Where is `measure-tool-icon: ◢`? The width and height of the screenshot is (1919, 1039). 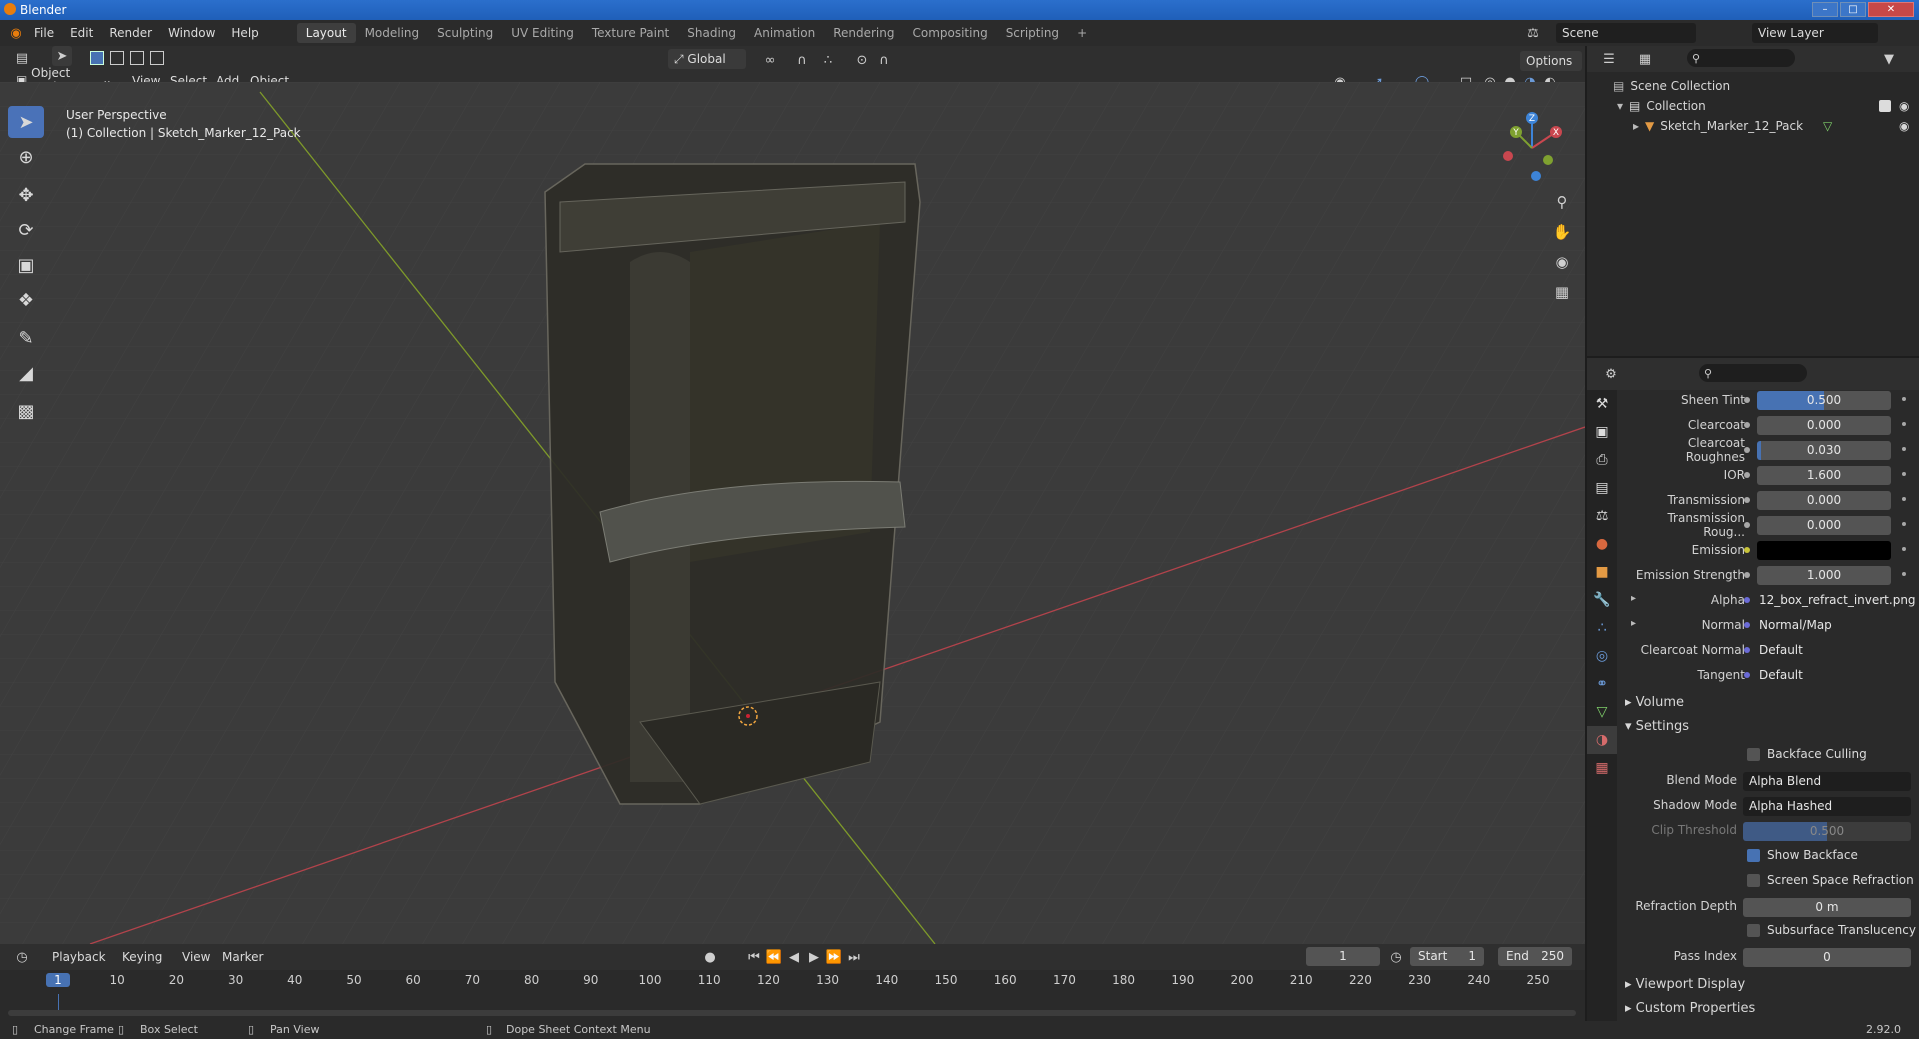 measure-tool-icon: ◢ is located at coordinates (26, 373).